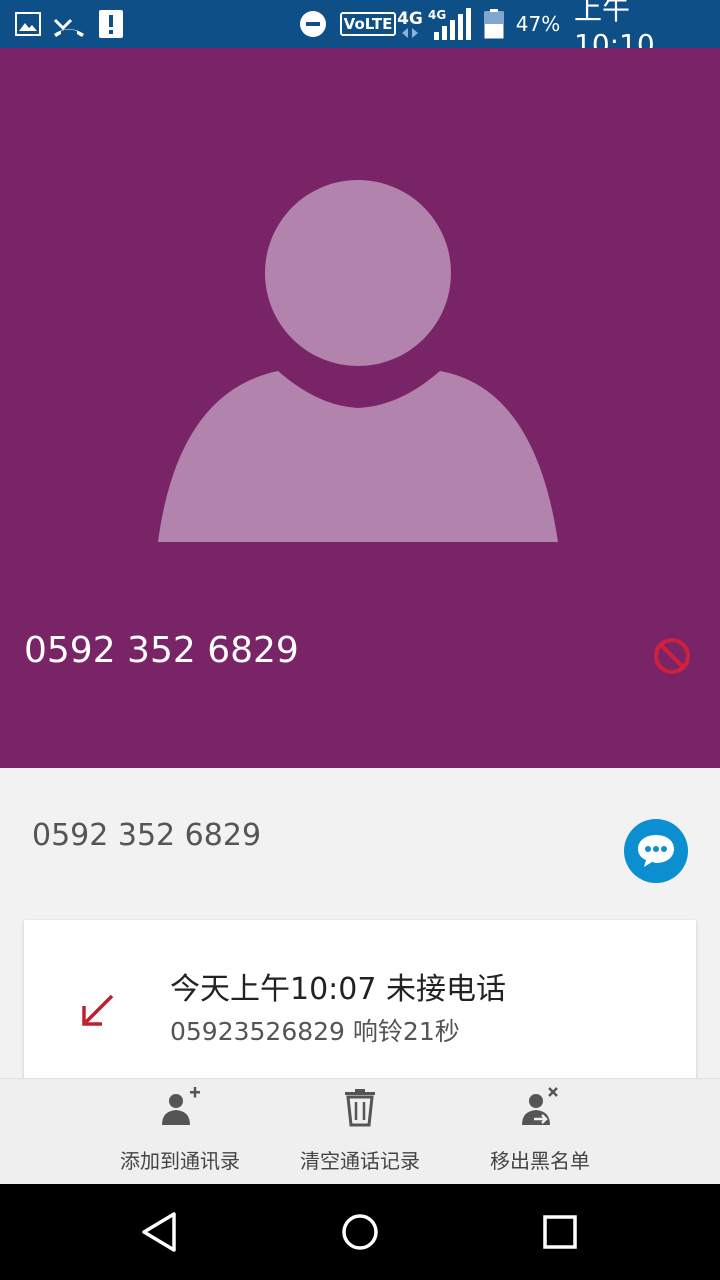 The height and width of the screenshot is (1280, 720). I want to click on phone-number: 0592 352 6829, so click(147, 835).